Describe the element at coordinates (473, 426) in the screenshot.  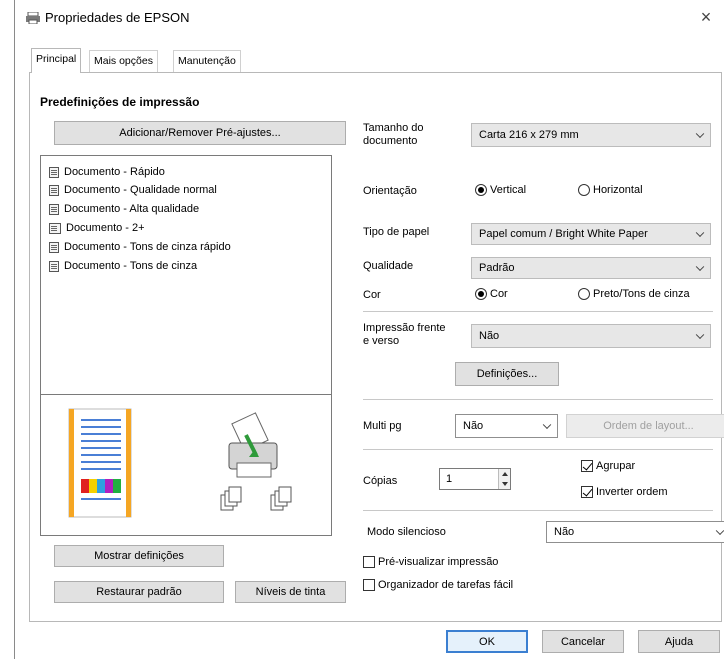
I see `multi-page-value: Não` at that location.